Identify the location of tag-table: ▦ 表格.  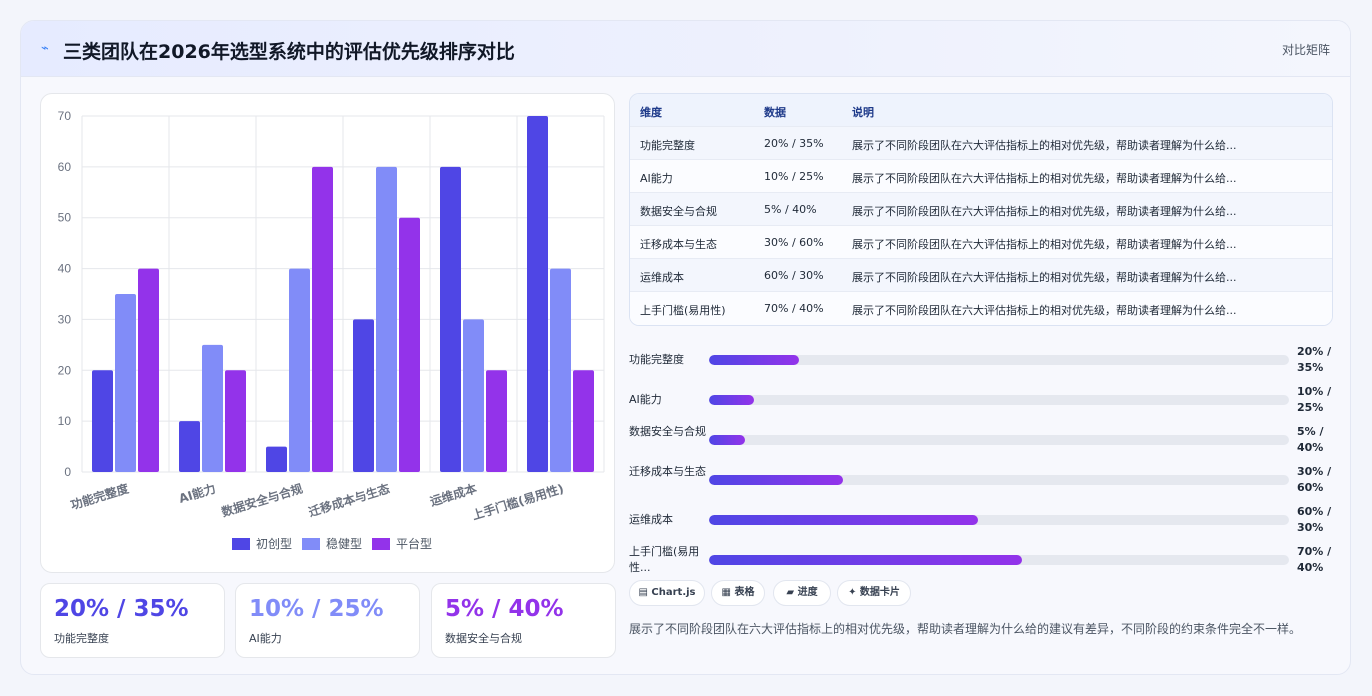
(738, 593).